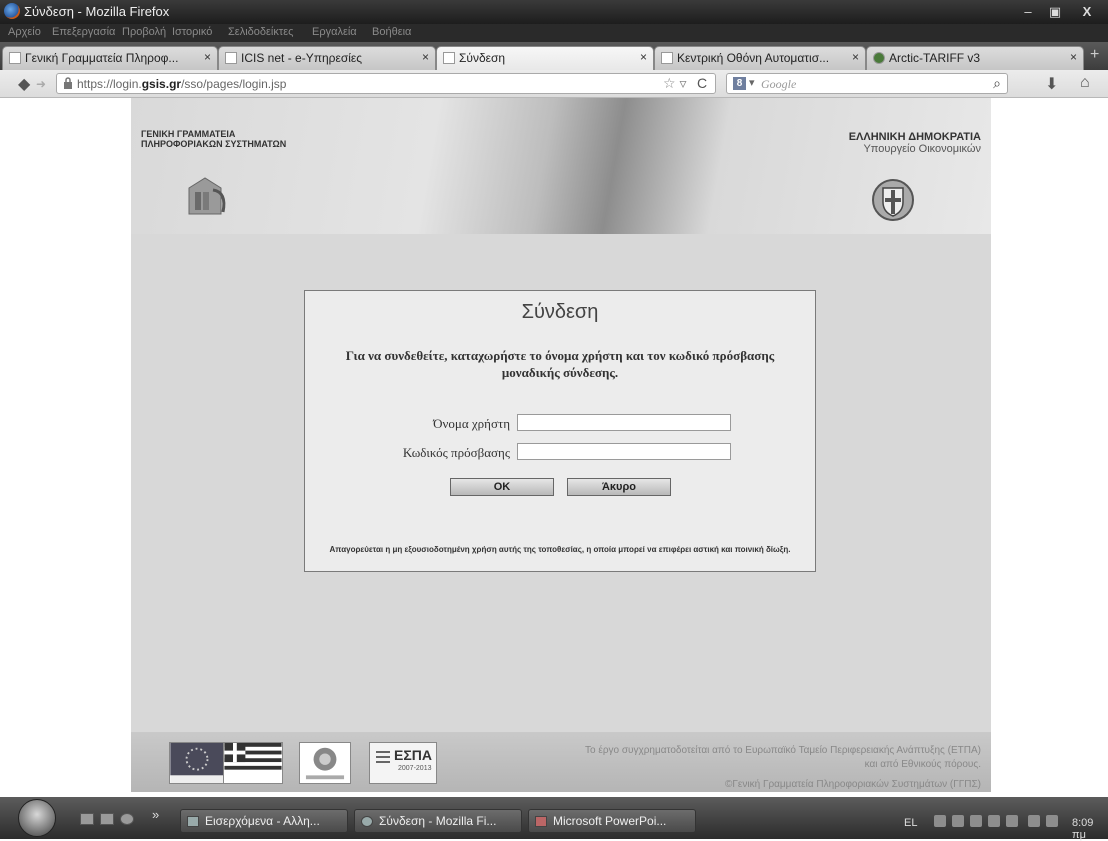 The height and width of the screenshot is (841, 1108). Describe the element at coordinates (1087, 12) in the screenshot. I see `close-window-button: X` at that location.